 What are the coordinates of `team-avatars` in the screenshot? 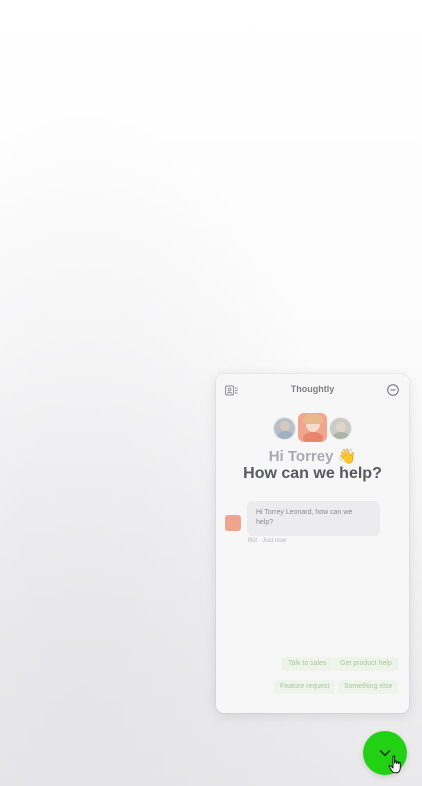 It's located at (313, 428).